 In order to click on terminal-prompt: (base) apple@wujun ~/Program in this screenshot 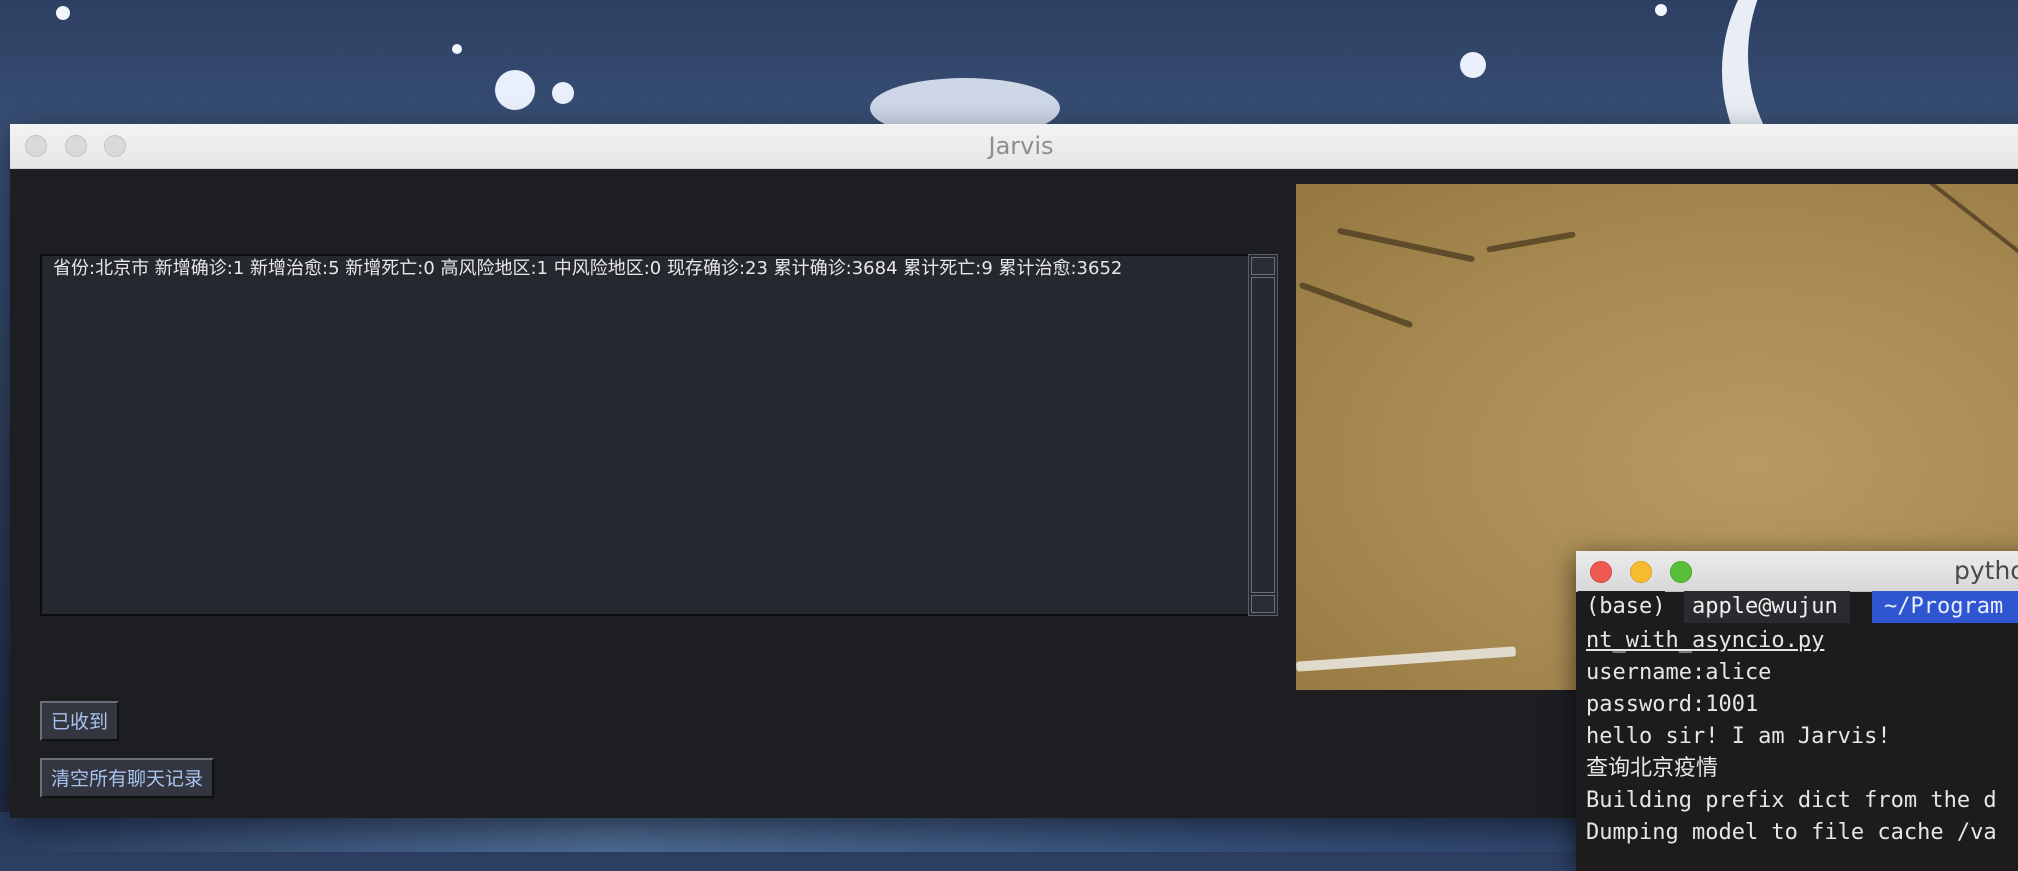, I will do `click(1797, 607)`.